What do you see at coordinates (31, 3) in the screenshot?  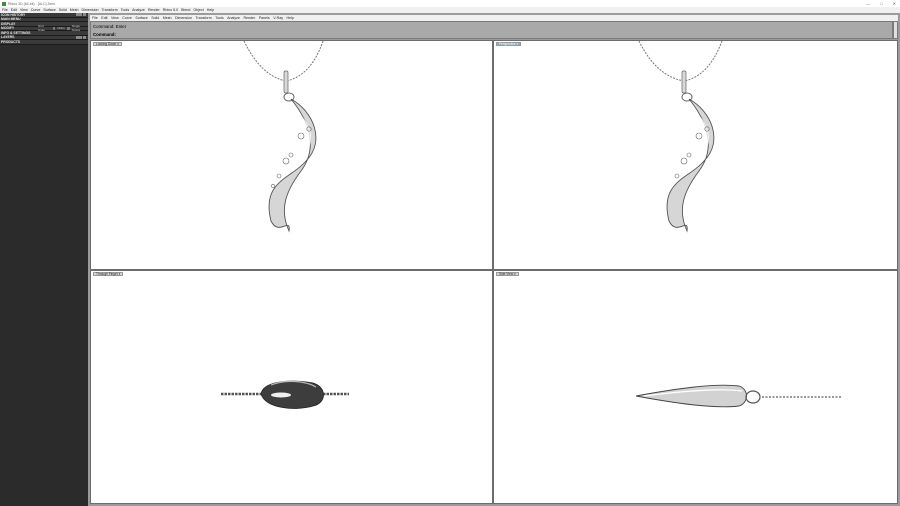 I see `window-title: Rhino 3D (64-bit) - [ALC] Jiem` at bounding box center [31, 3].